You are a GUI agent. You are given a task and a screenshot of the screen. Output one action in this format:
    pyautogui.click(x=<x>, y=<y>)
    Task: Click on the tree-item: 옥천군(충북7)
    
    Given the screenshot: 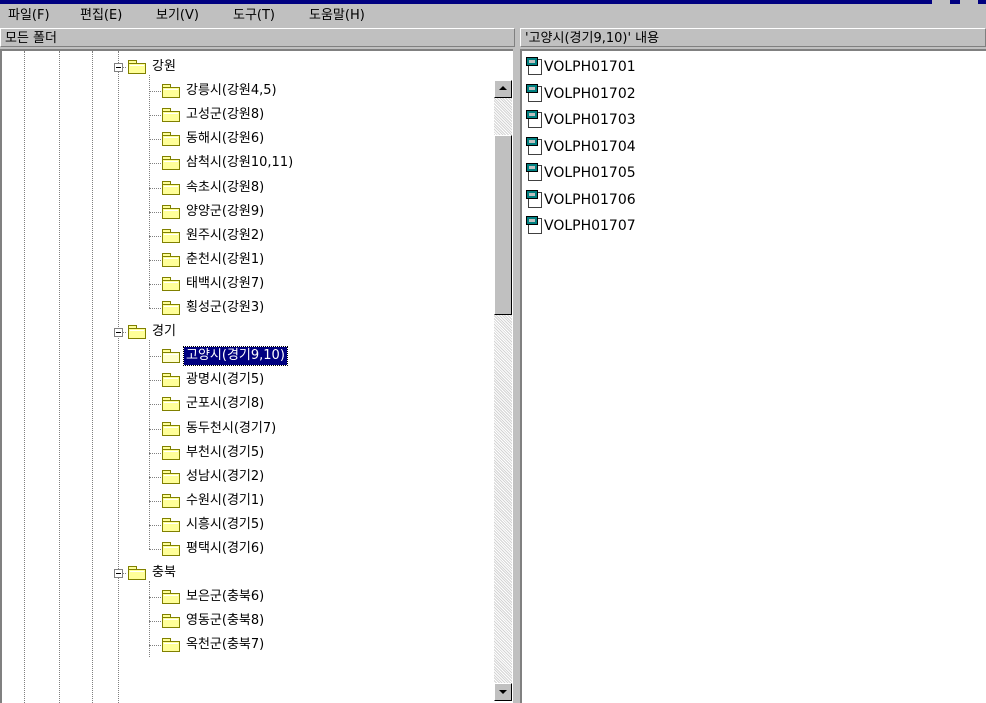 What is the action you would take?
    pyautogui.click(x=247, y=645)
    